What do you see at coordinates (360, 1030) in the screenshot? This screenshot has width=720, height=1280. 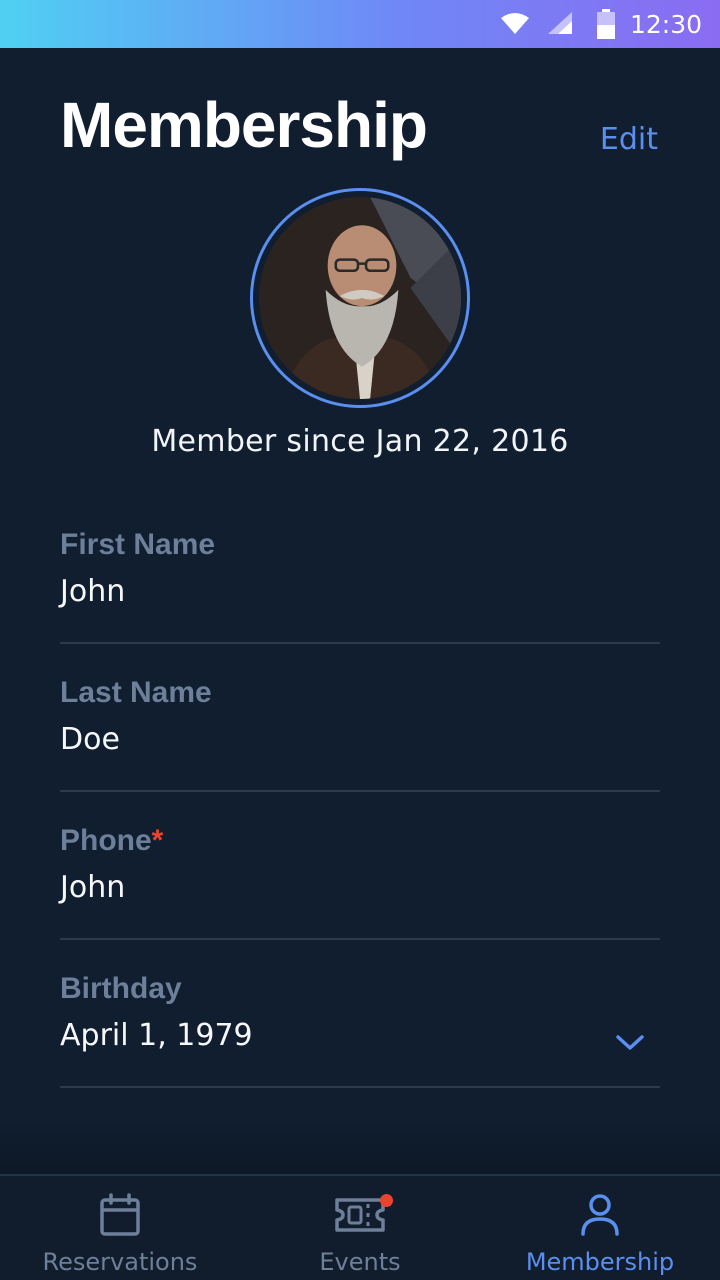 I see `birthday-field: Birthday April 1, 1979` at bounding box center [360, 1030].